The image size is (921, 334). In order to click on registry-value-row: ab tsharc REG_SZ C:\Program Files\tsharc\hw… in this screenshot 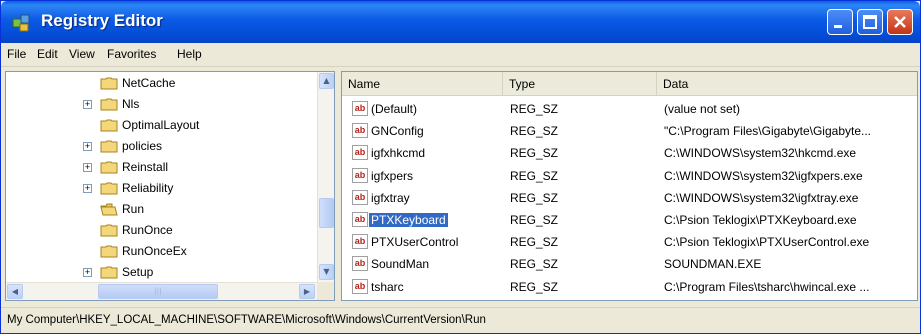, I will do `click(629, 287)`.